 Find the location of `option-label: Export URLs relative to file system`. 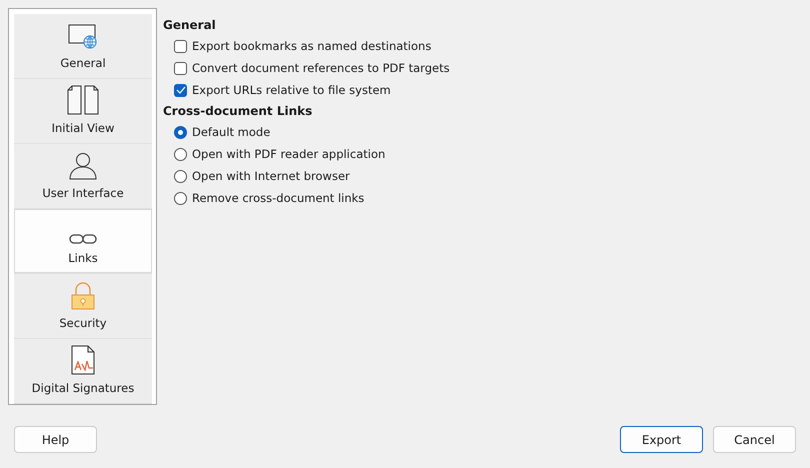

option-label: Export URLs relative to file system is located at coordinates (291, 90).